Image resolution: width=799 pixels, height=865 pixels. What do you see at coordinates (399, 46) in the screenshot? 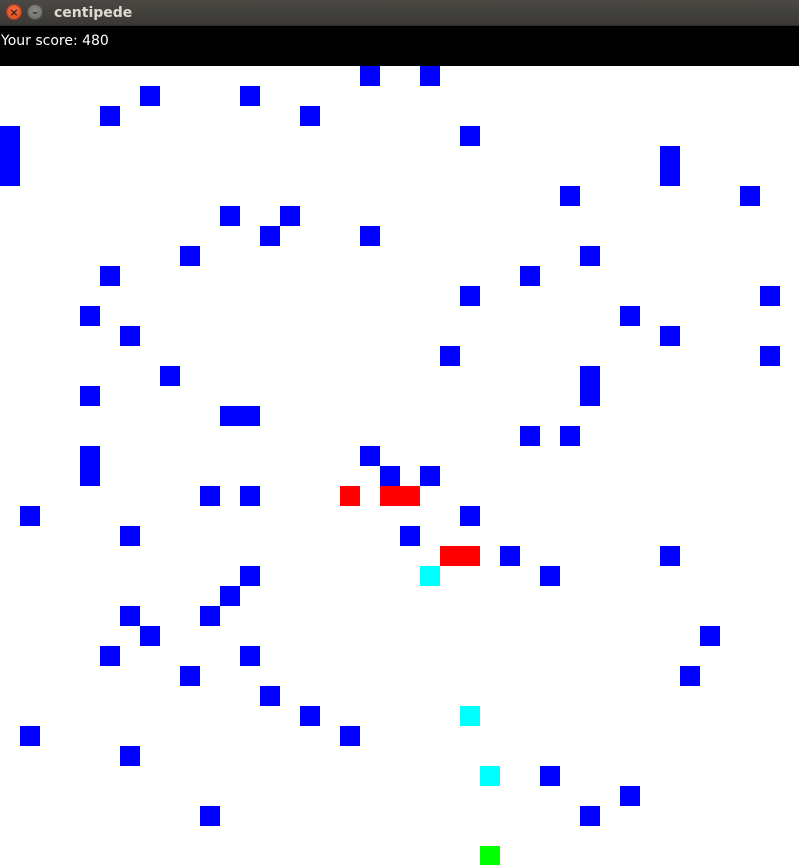
I see `score-bar: Your score: 480` at bounding box center [399, 46].